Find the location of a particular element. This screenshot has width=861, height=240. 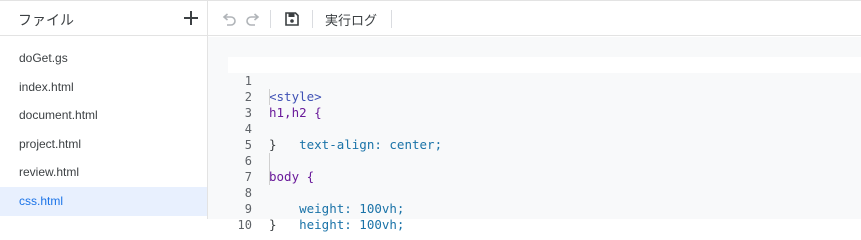

file-item-css-html: css.html is located at coordinates (103, 201).